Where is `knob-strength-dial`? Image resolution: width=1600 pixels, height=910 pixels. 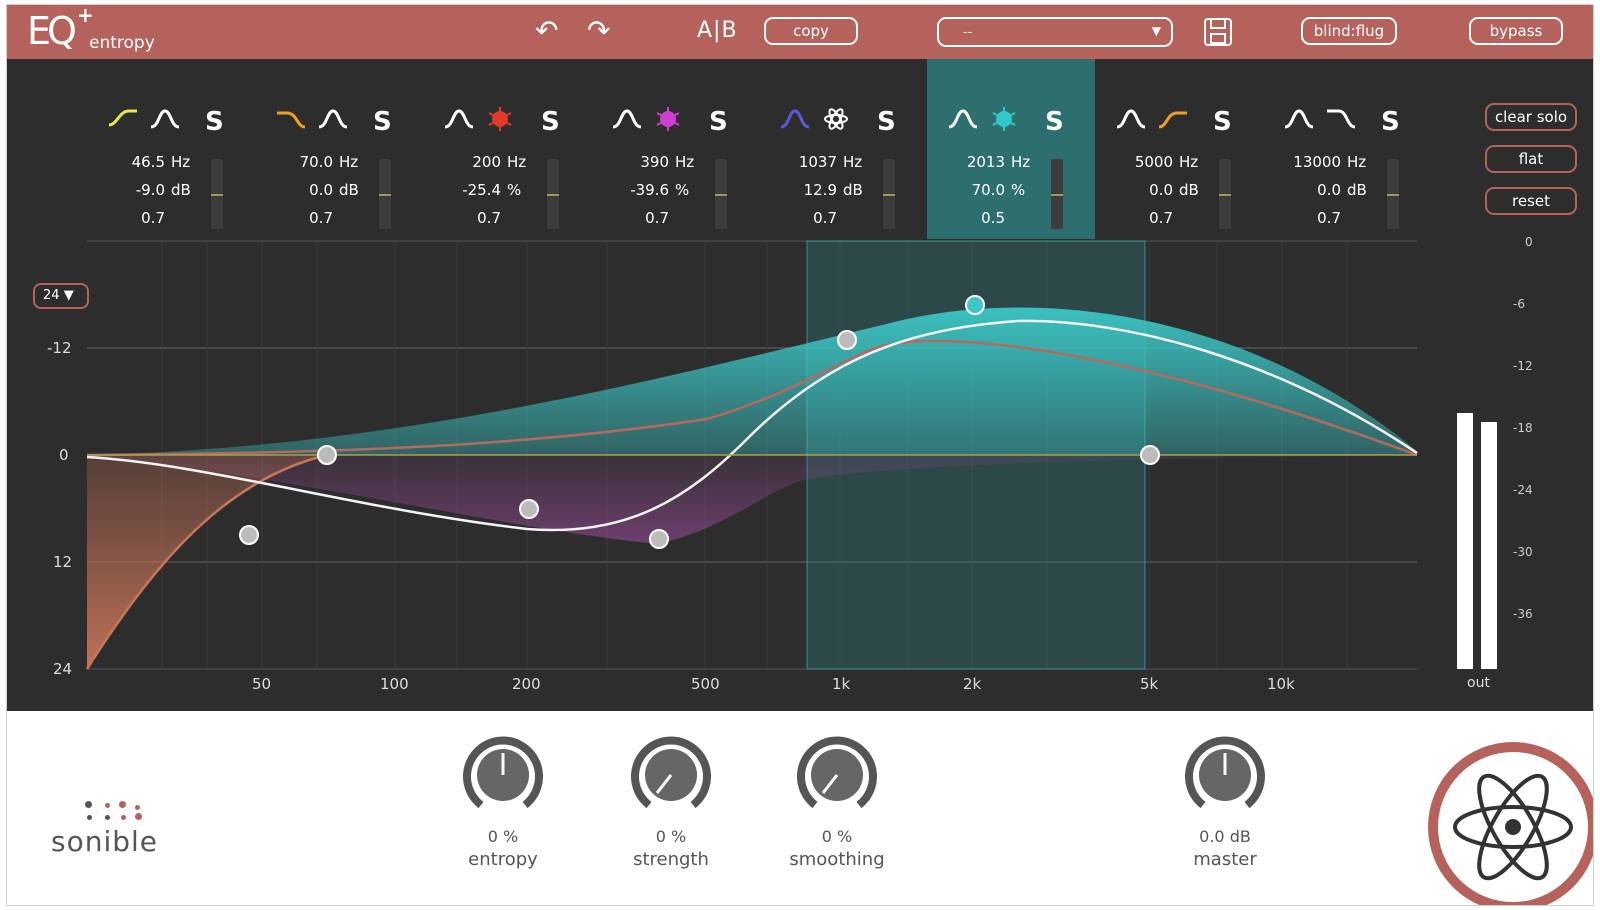 knob-strength-dial is located at coordinates (671, 780).